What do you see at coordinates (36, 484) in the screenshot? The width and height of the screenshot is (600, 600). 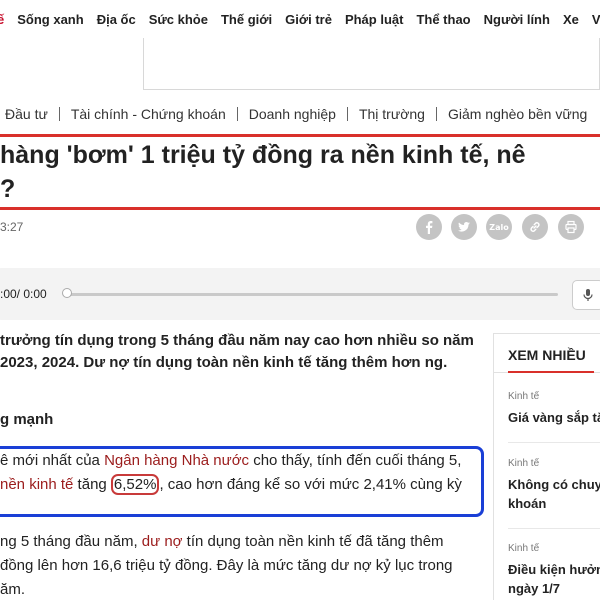 I see `link-nen-kinh-te: nền kinh tế` at bounding box center [36, 484].